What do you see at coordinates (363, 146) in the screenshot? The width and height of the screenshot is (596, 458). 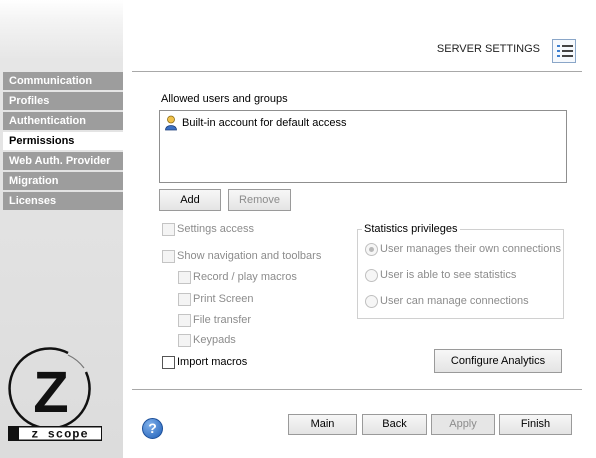 I see `allowed-users-list: Built-in account for default access` at bounding box center [363, 146].